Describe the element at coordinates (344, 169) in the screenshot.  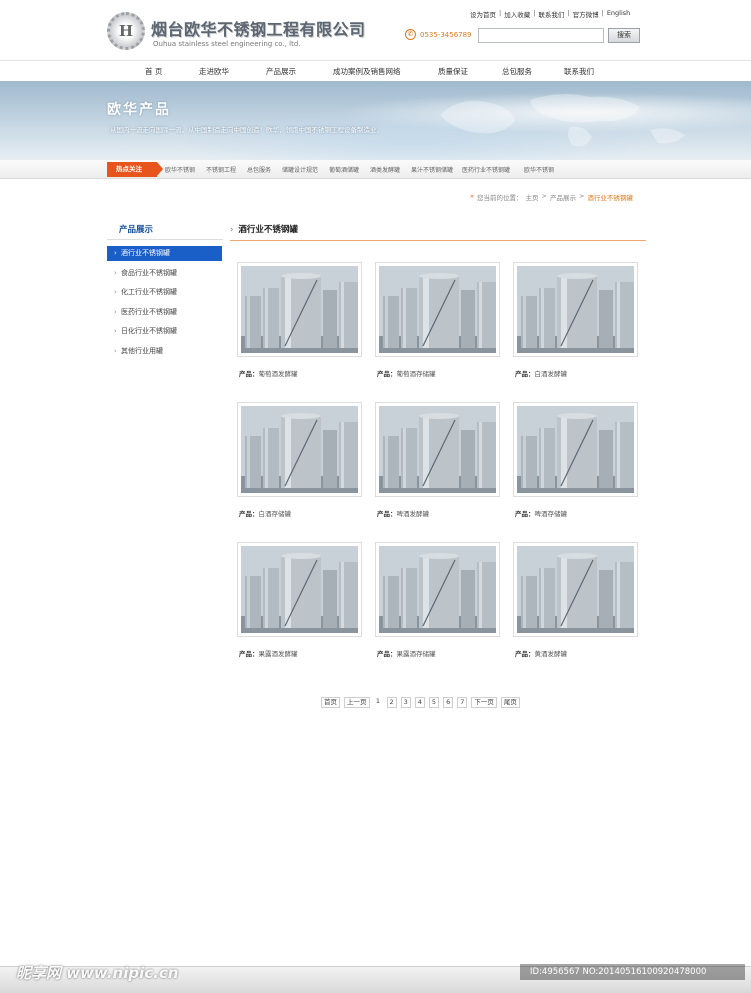
I see `hot-topic-item: 葡萄酒储罐` at that location.